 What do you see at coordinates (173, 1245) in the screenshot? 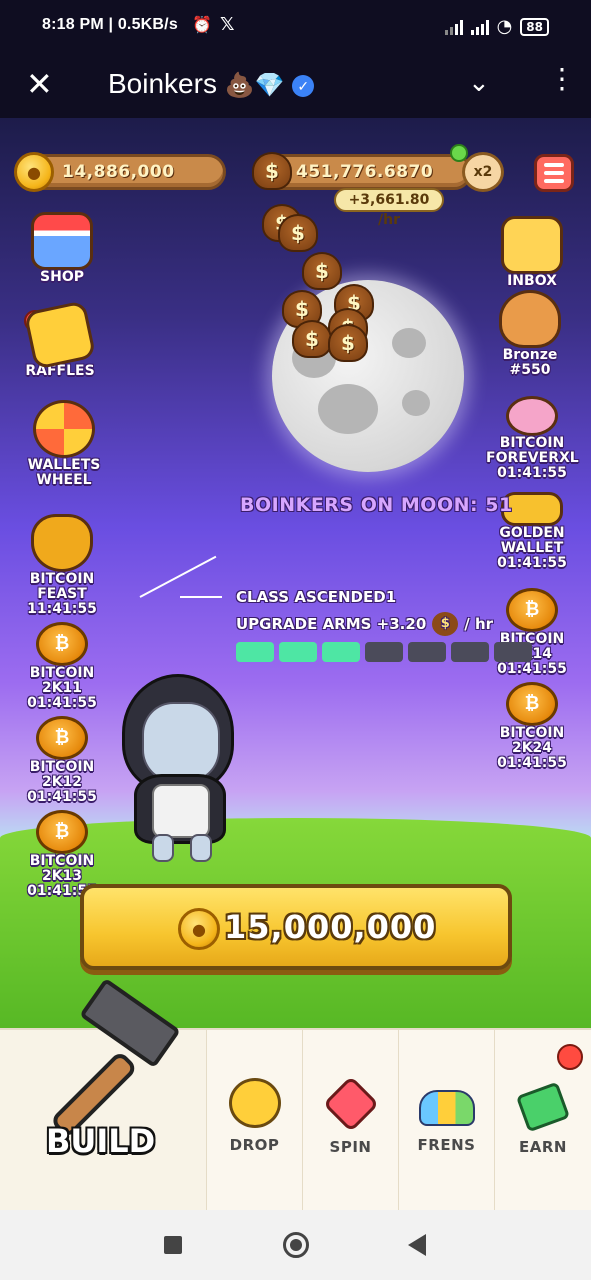
I see `recents-icon` at bounding box center [173, 1245].